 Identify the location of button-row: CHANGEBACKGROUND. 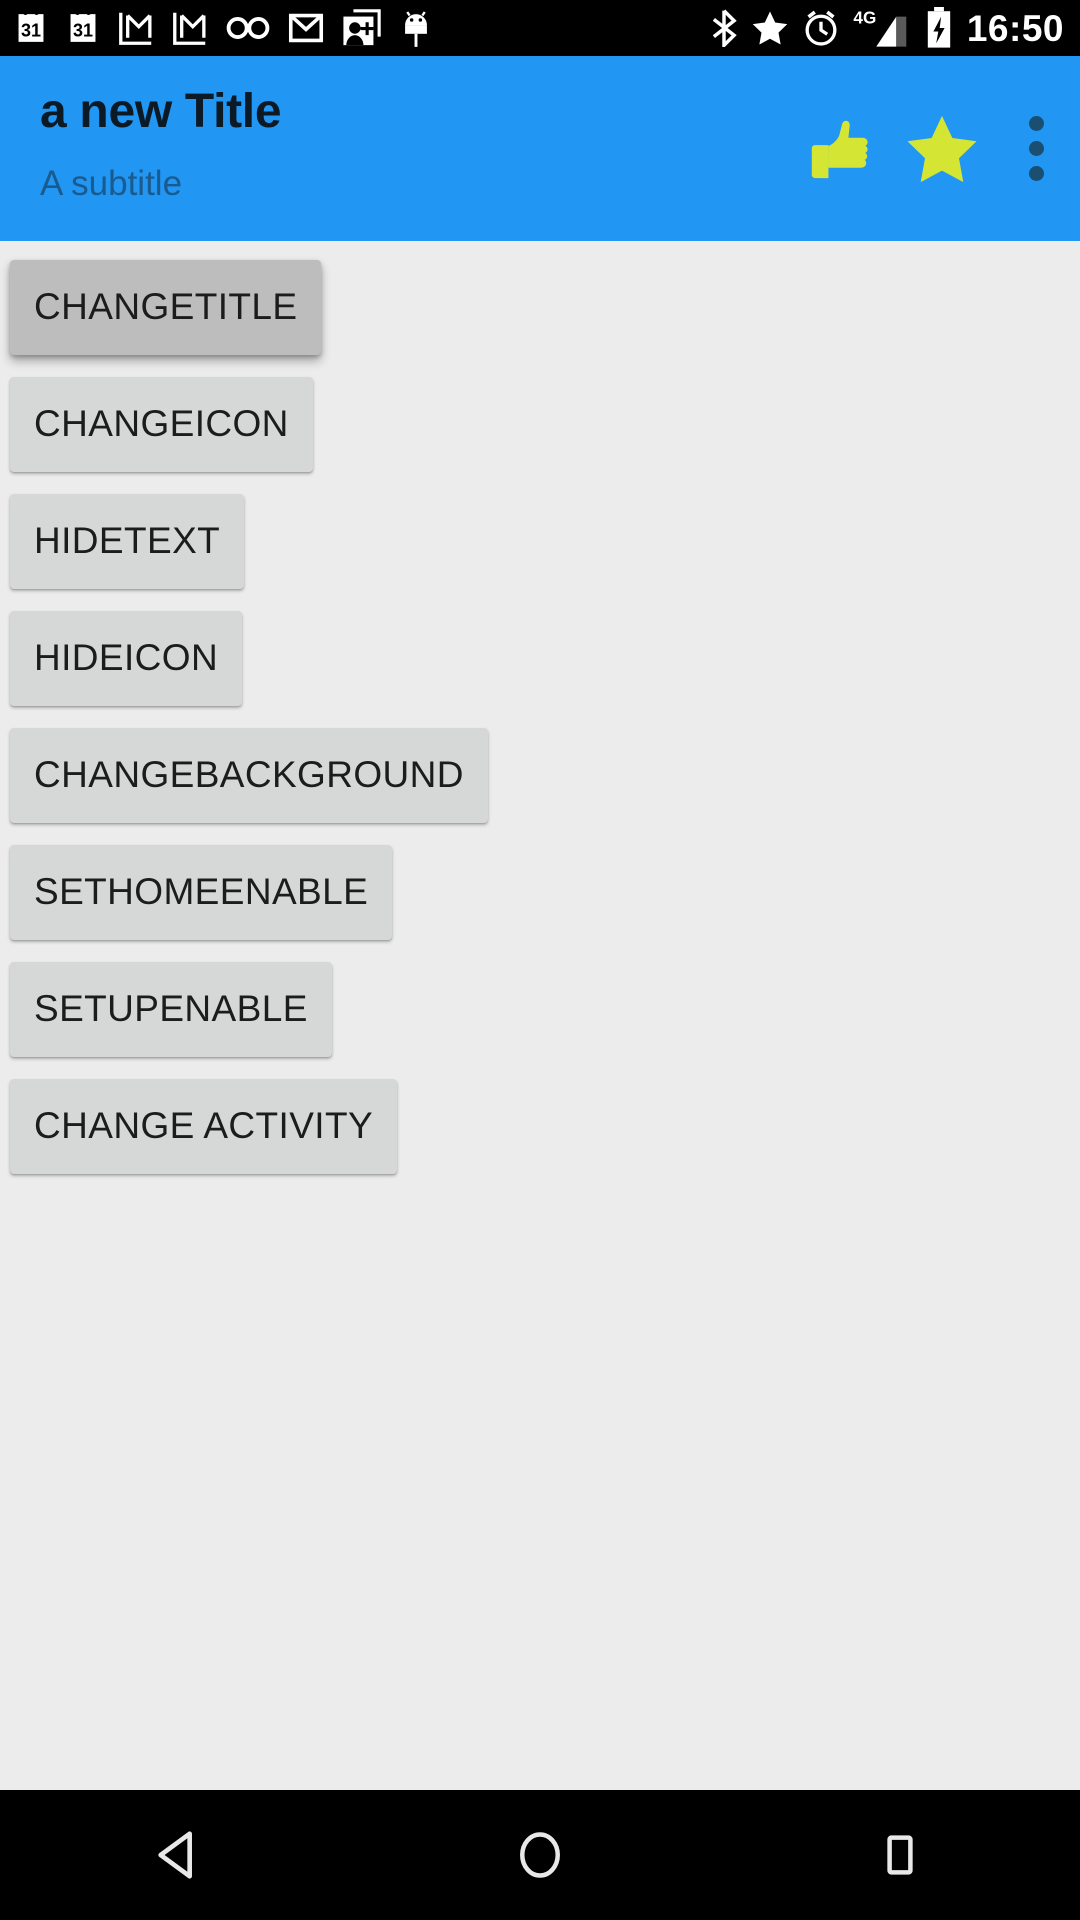
(540, 775).